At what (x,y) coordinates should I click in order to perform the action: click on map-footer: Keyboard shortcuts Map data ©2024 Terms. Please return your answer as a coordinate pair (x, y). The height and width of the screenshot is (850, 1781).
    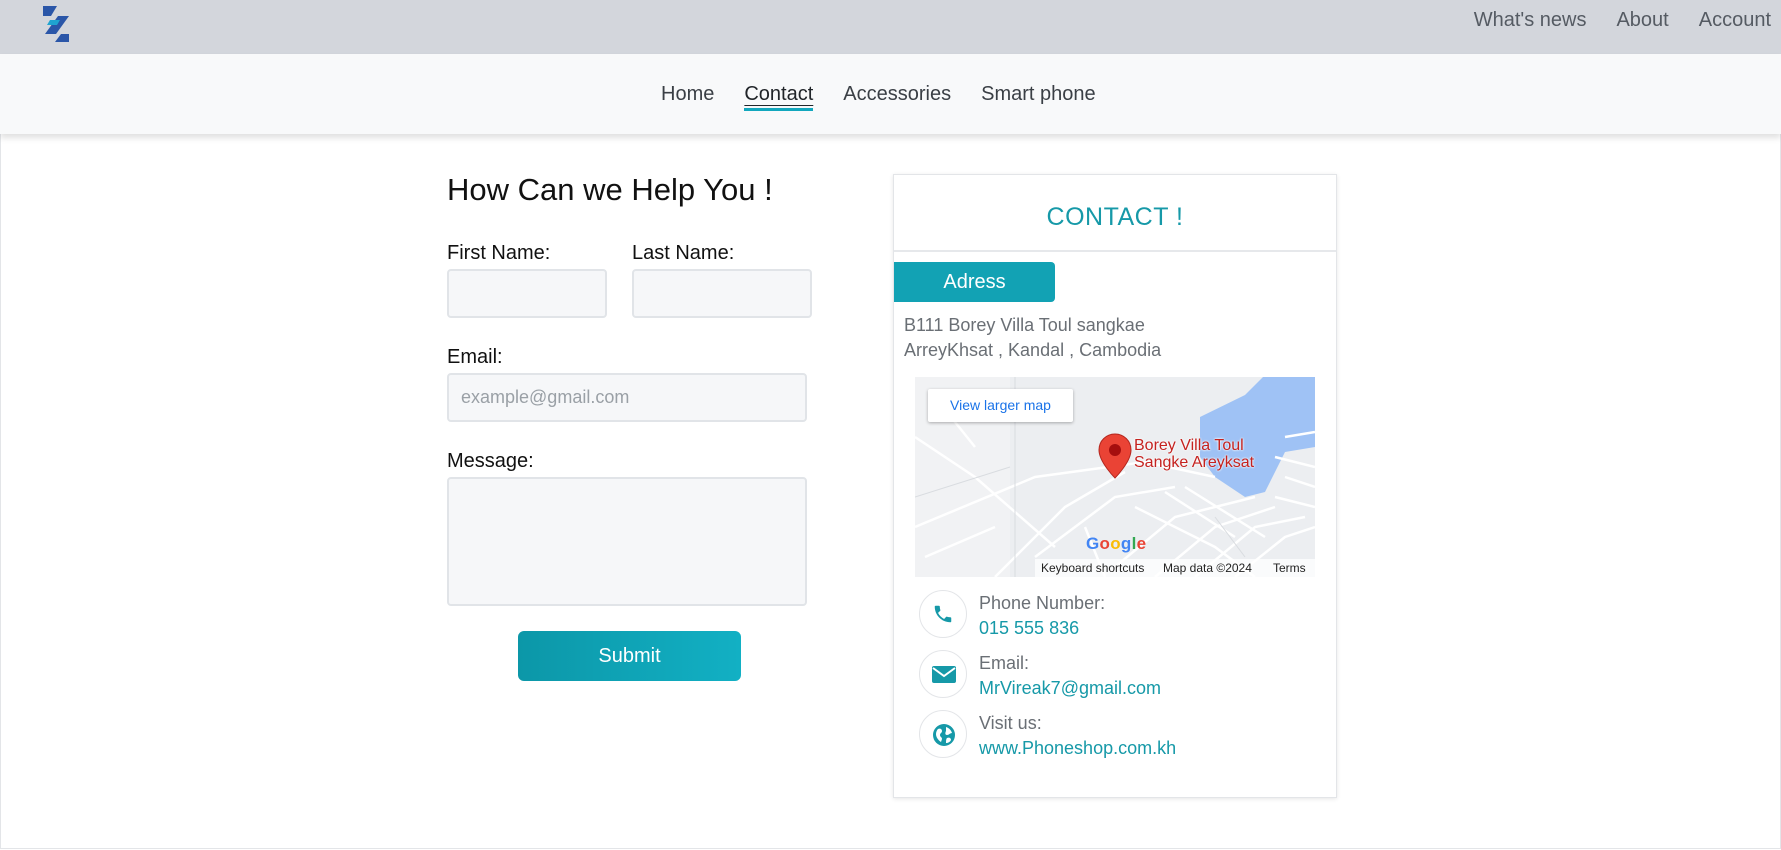
    Looking at the image, I should click on (1115, 568).